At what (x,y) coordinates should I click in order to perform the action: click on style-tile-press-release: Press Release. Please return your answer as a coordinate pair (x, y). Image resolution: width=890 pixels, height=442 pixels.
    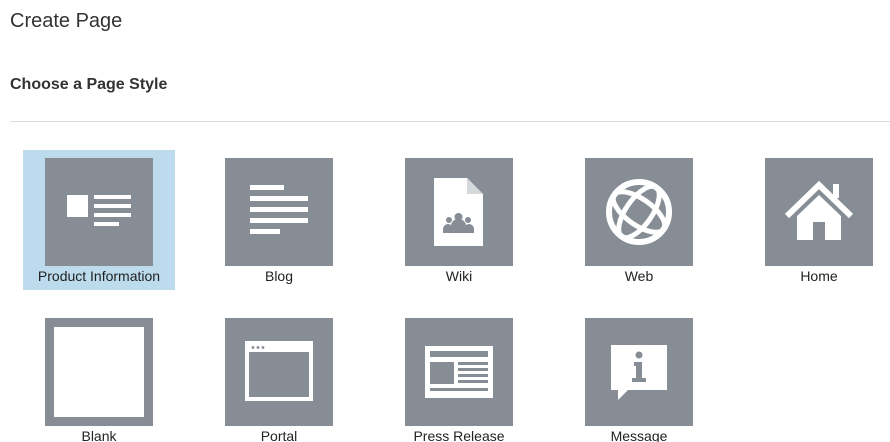
    Looking at the image, I should click on (459, 376).